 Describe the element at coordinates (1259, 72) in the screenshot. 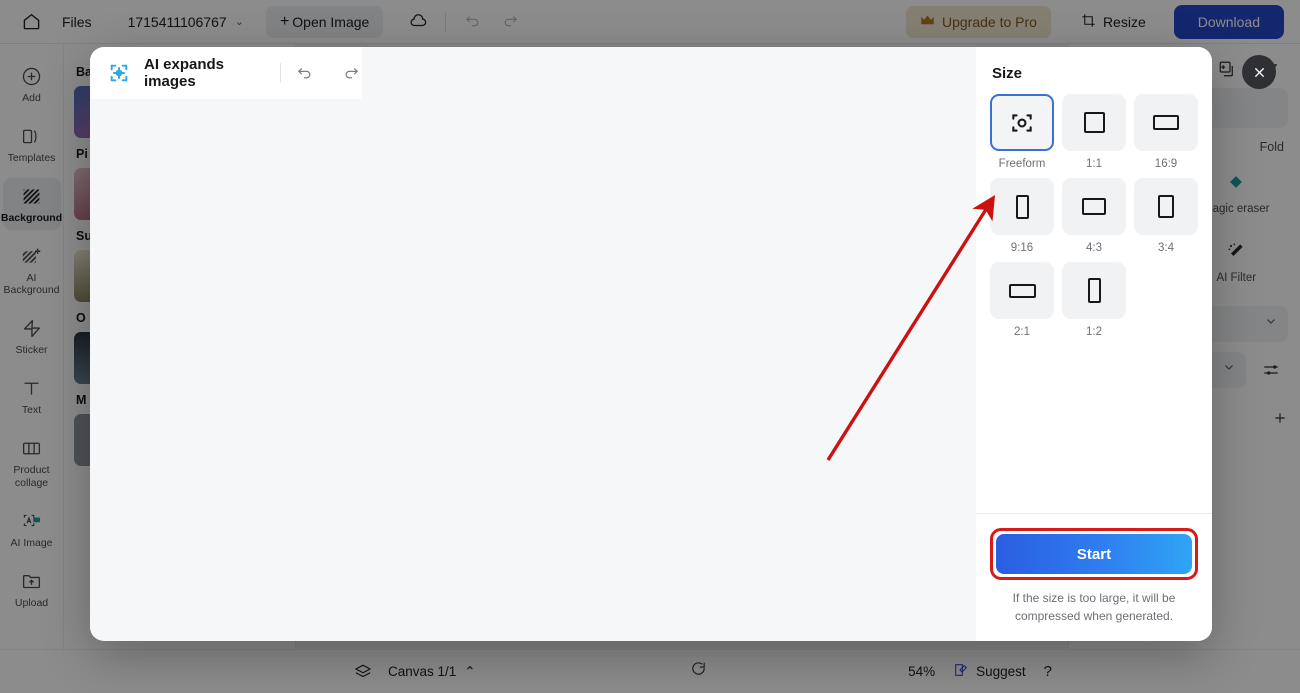

I see `close-icon` at that location.